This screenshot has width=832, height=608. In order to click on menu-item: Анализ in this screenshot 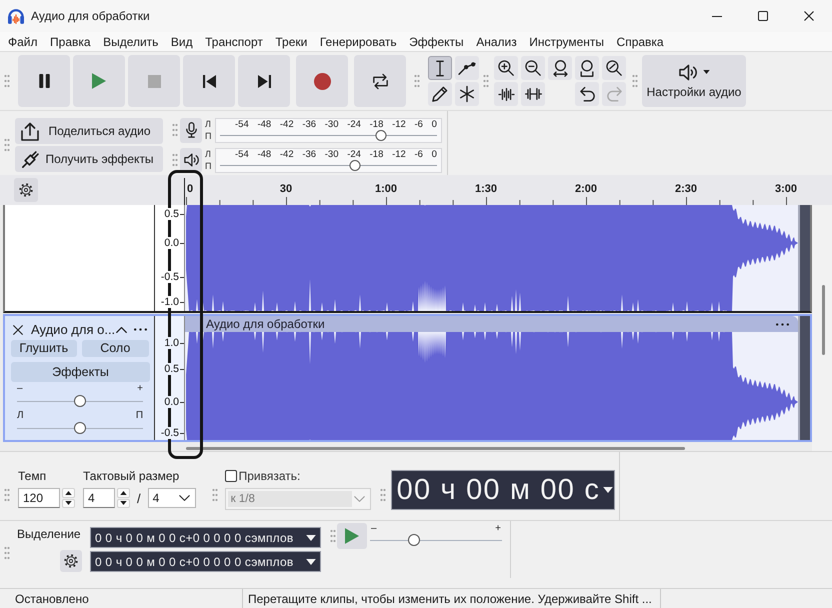, I will do `click(496, 42)`.